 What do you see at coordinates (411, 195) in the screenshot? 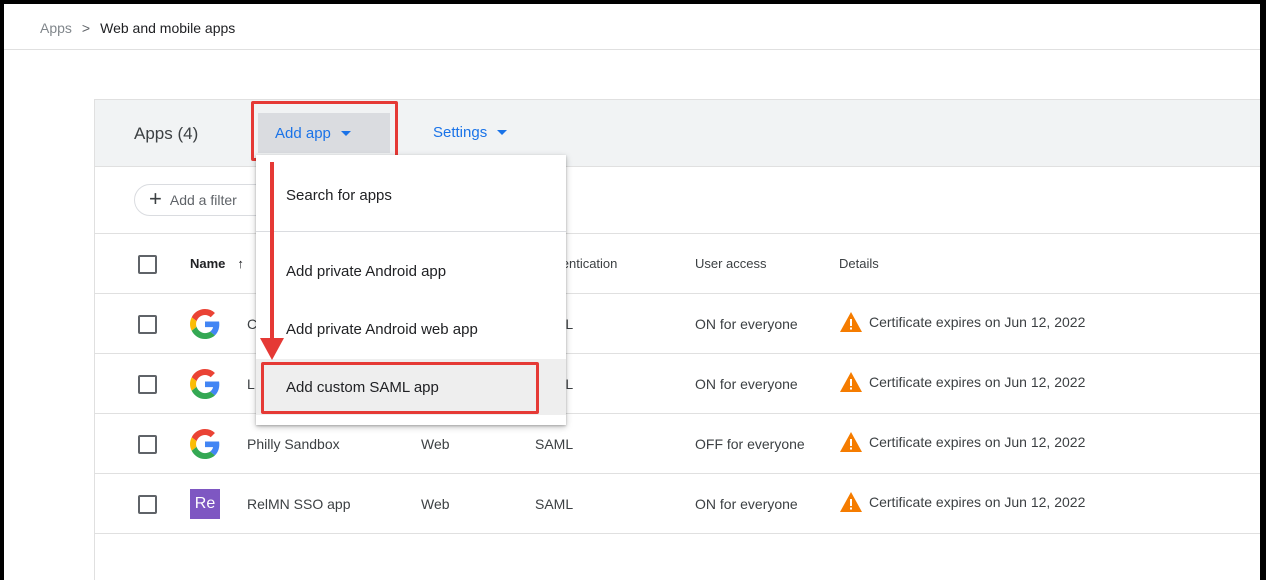
I see `menu-item-search-for-apps: Search for apps` at bounding box center [411, 195].